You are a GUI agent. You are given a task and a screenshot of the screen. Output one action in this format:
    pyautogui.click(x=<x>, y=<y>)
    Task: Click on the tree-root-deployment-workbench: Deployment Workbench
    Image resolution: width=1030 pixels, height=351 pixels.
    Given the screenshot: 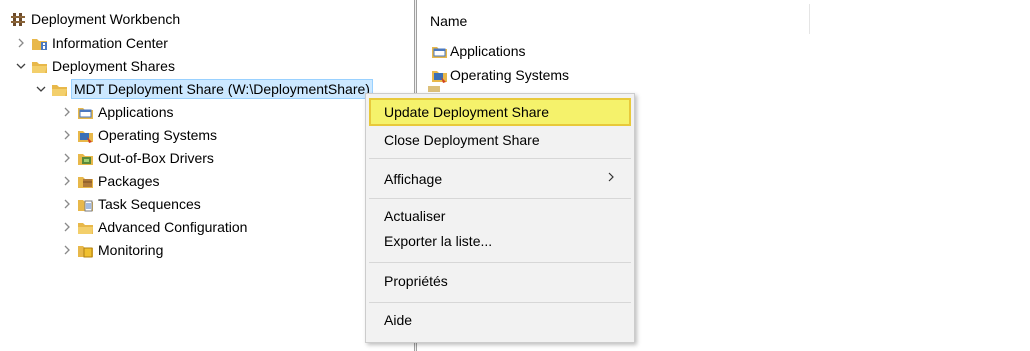 What is the action you would take?
    pyautogui.click(x=95, y=19)
    